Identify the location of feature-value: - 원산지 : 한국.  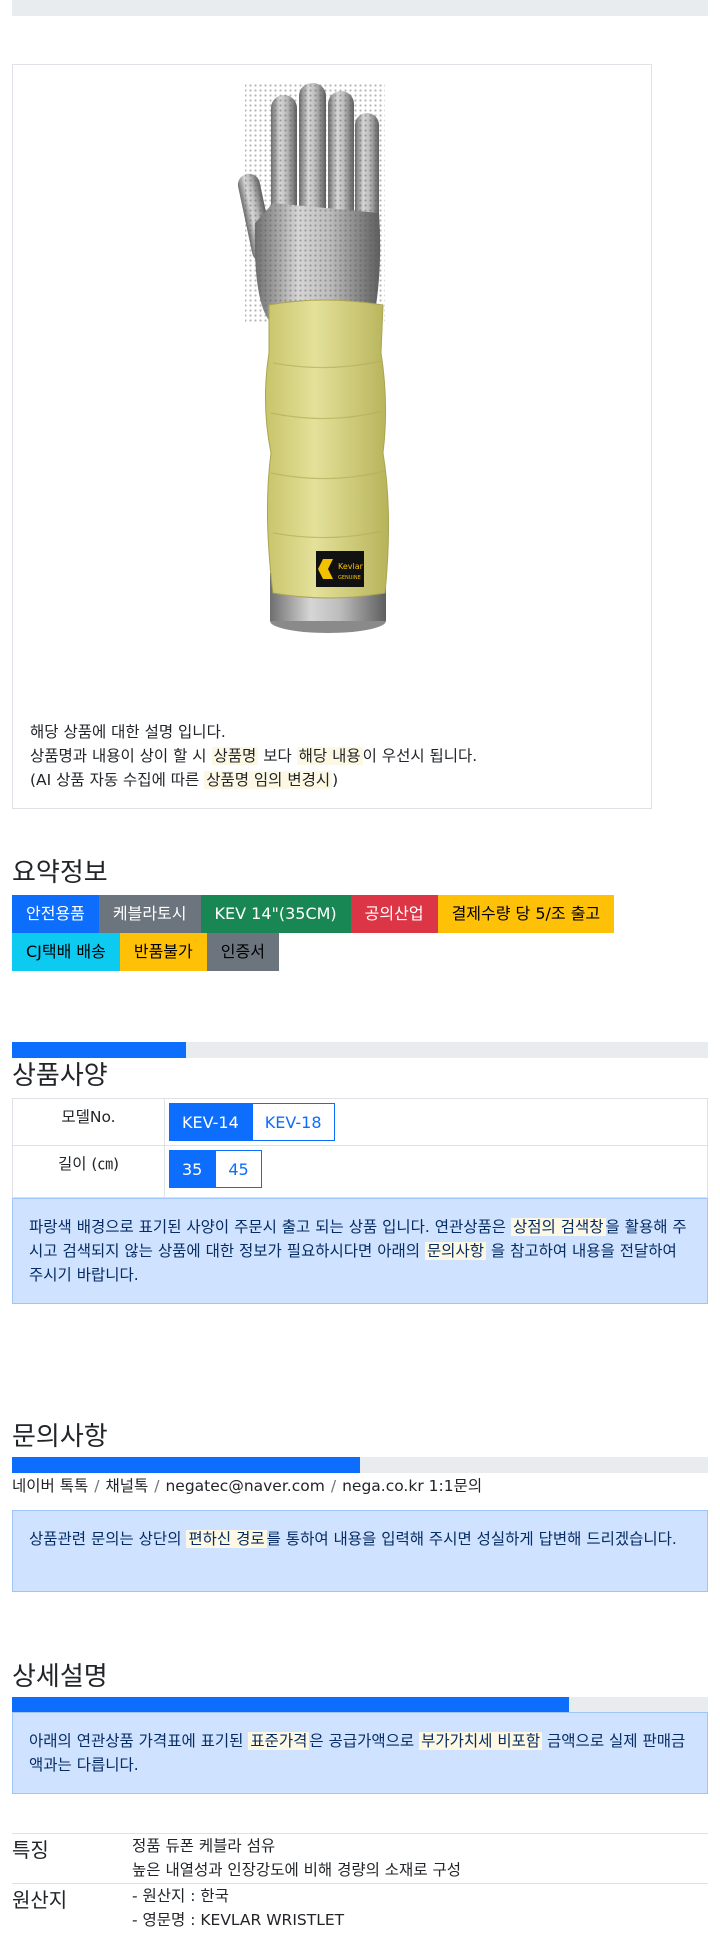
(180, 1896).